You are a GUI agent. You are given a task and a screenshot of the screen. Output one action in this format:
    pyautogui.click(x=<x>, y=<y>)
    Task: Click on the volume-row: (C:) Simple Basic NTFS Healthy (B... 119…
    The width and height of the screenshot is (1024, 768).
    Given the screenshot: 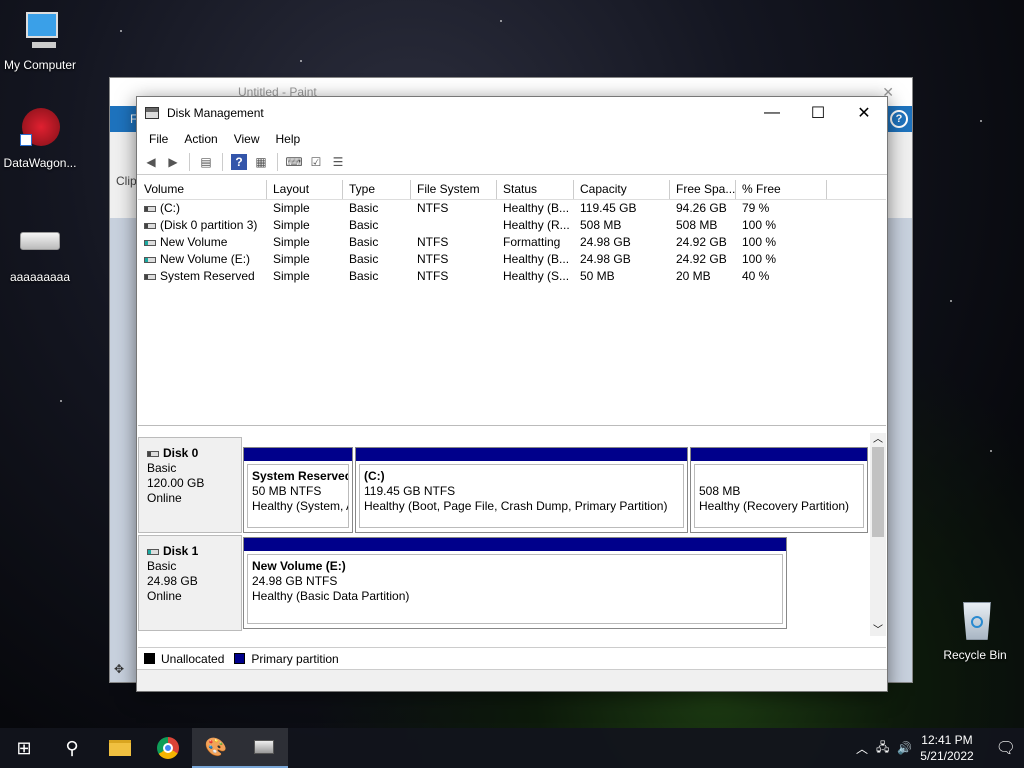 What is the action you would take?
    pyautogui.click(x=512, y=208)
    